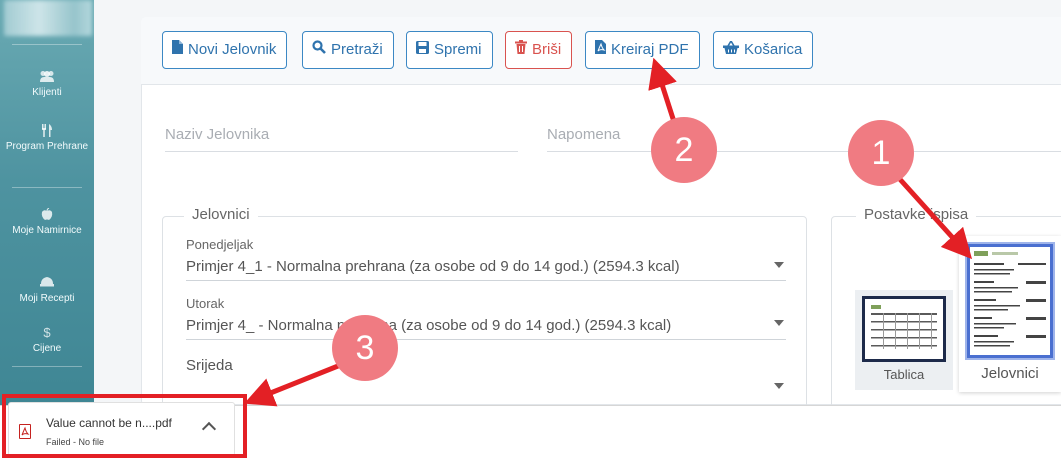  What do you see at coordinates (881, 153) in the screenshot?
I see `annotation-marker-1: 1` at bounding box center [881, 153].